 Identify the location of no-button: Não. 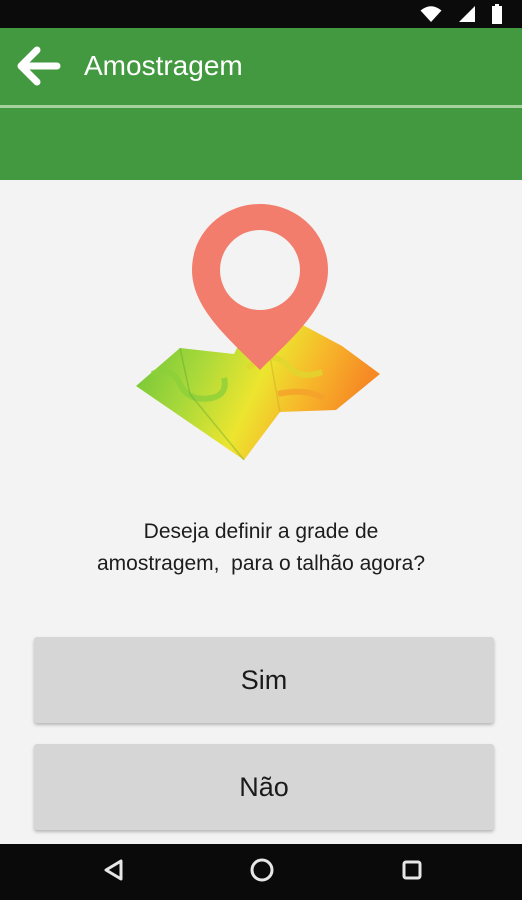
(264, 787).